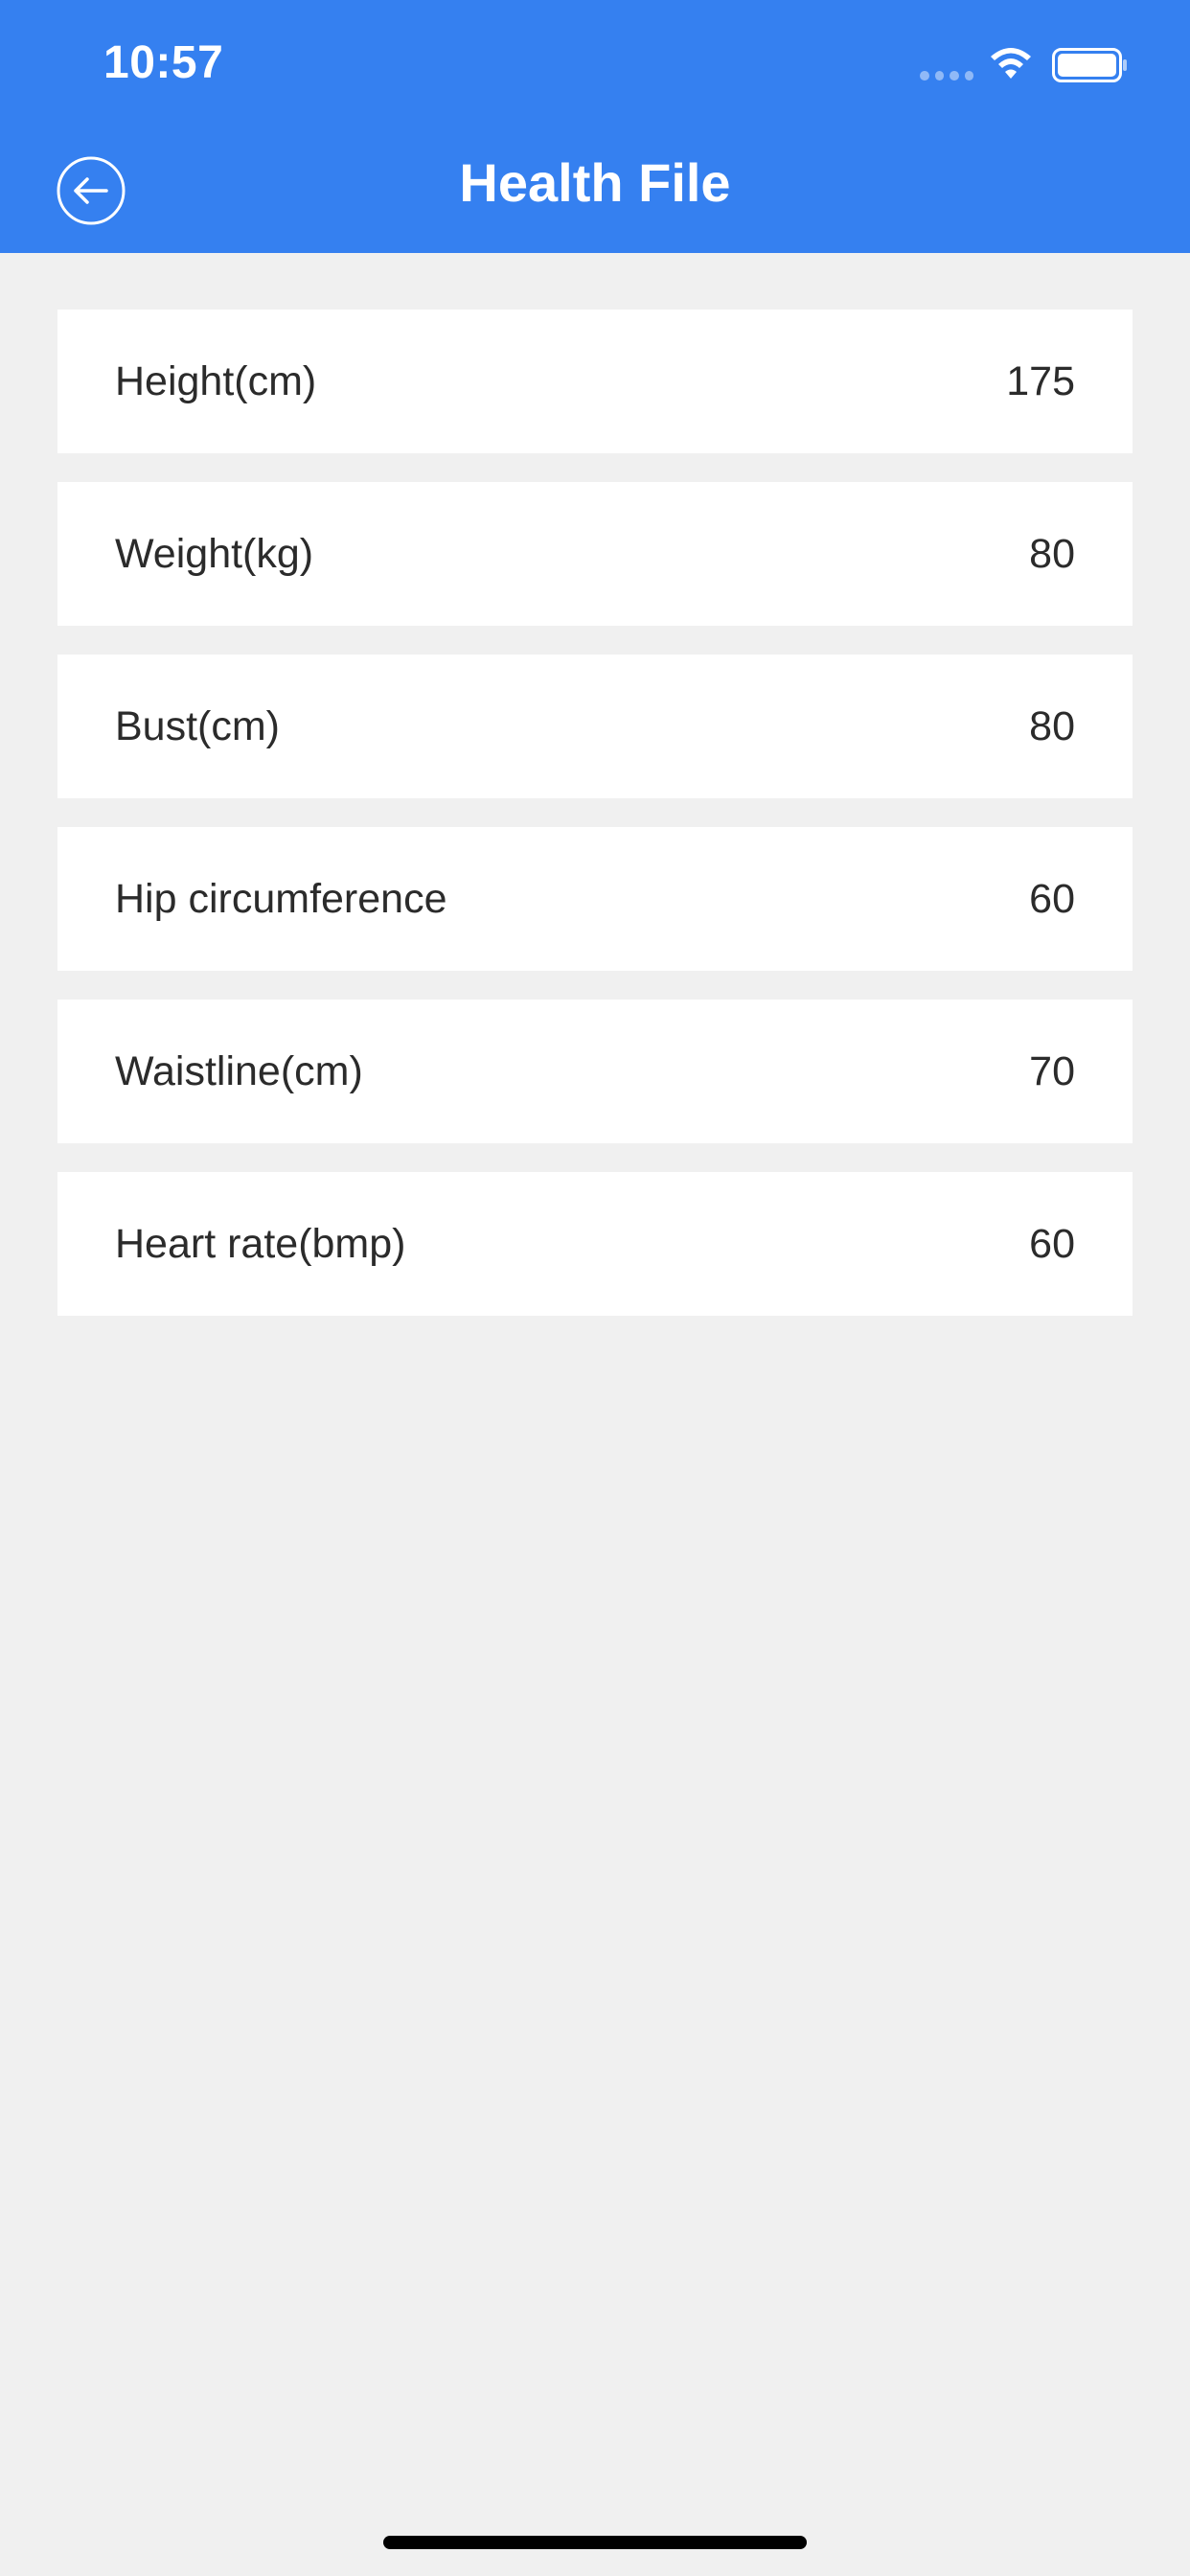 The height and width of the screenshot is (2576, 1190). Describe the element at coordinates (595, 381) in the screenshot. I see `list-item-height: Height(cm) 175` at that location.